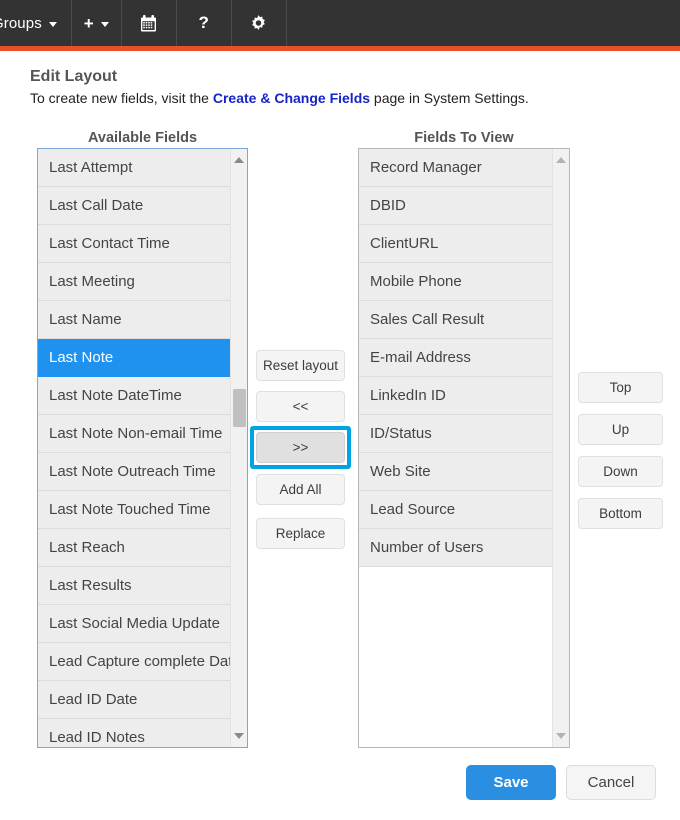  What do you see at coordinates (300, 489) in the screenshot?
I see `add-all-button: Add All` at bounding box center [300, 489].